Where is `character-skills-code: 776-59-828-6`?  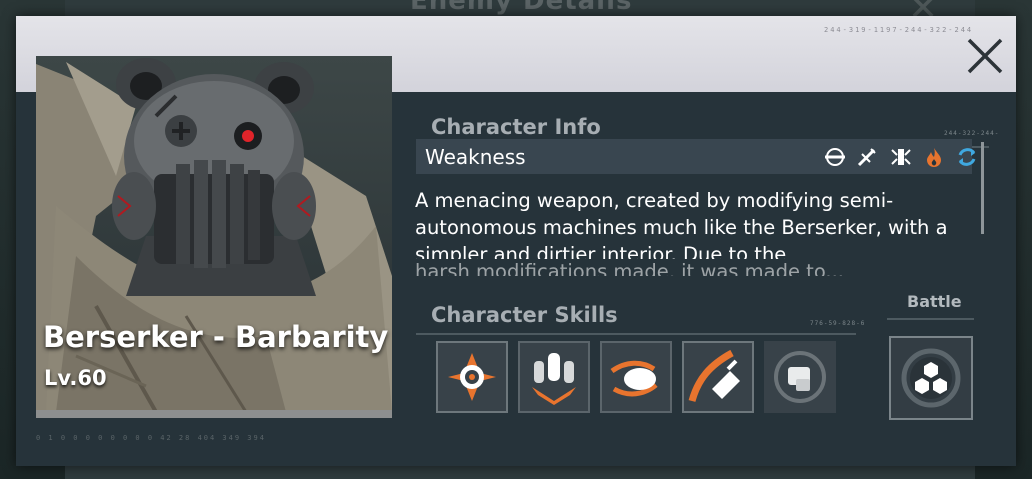 character-skills-code: 776-59-828-6 is located at coordinates (838, 323).